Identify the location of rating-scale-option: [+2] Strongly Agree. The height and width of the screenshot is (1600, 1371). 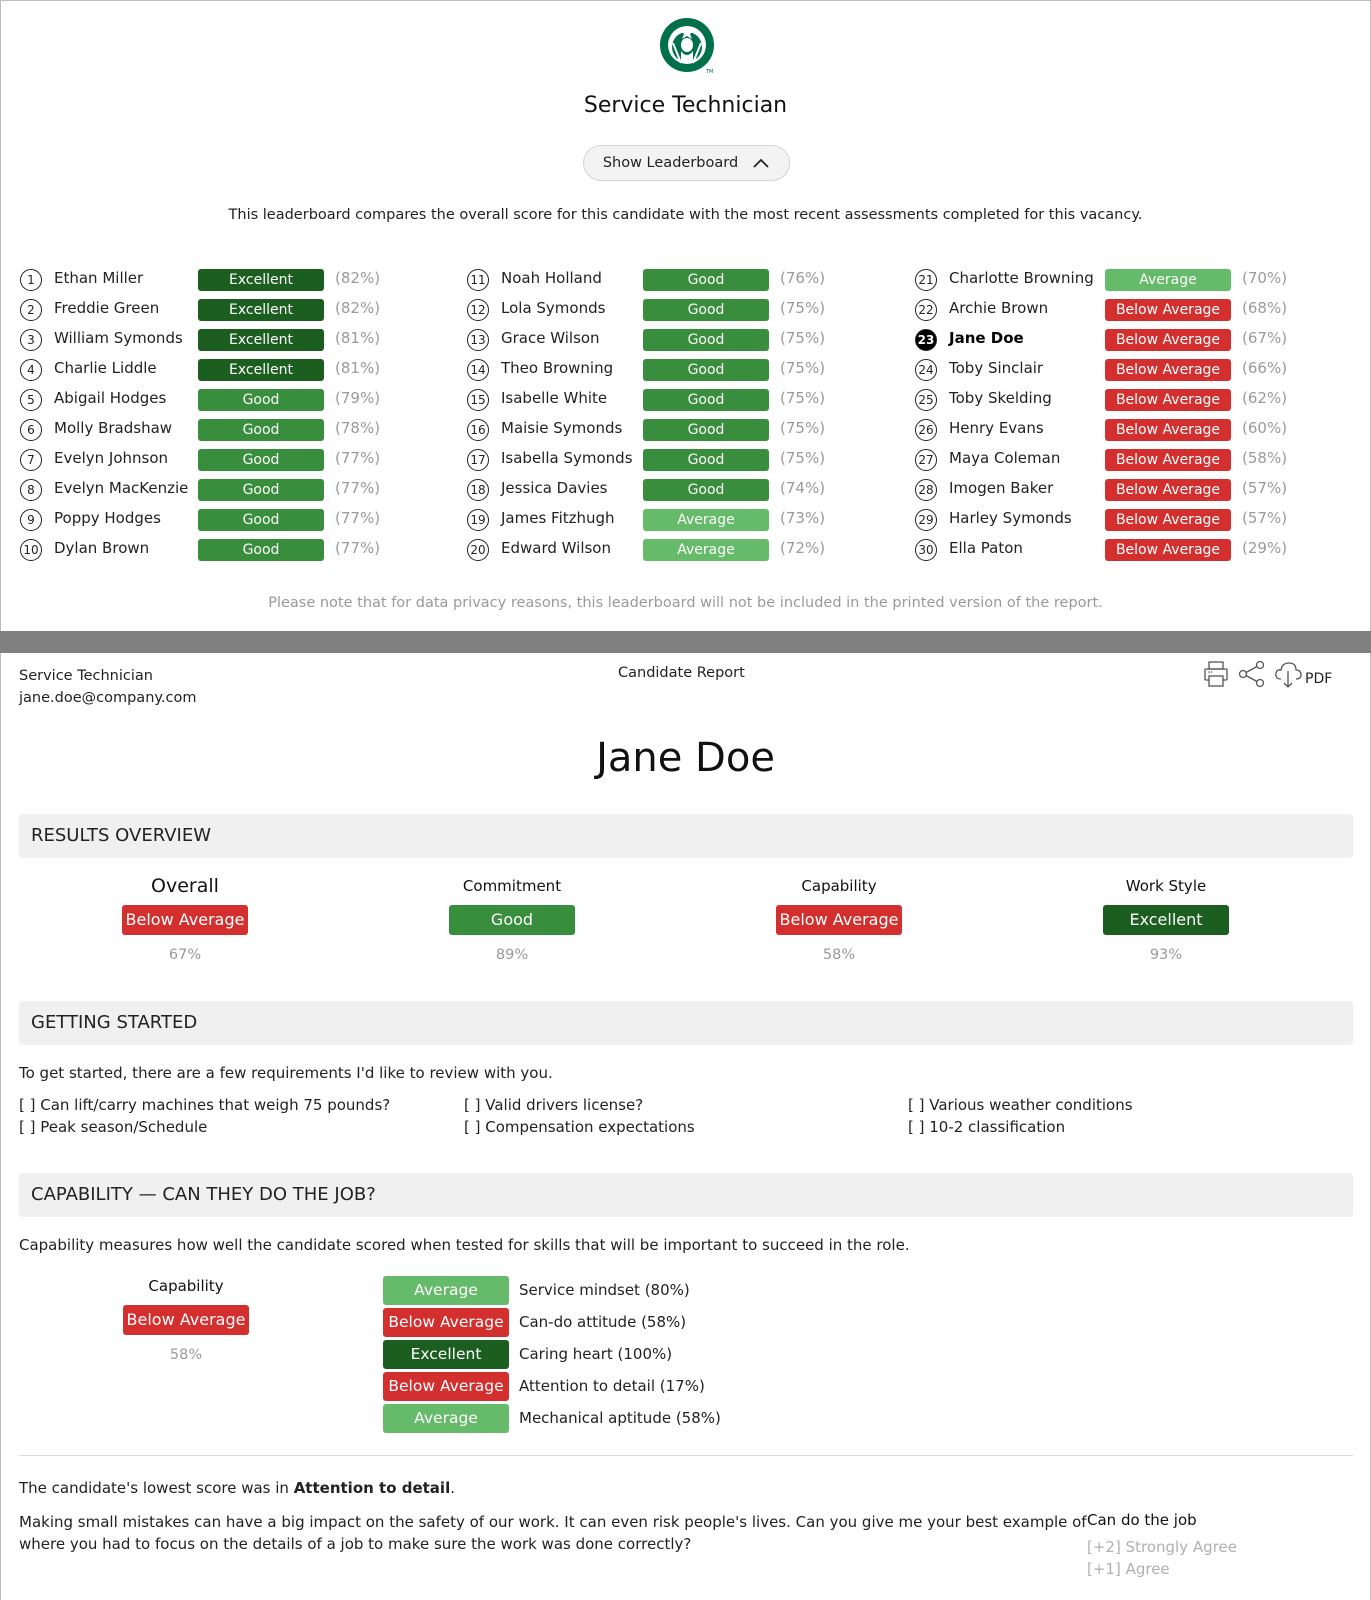
(1162, 1547).